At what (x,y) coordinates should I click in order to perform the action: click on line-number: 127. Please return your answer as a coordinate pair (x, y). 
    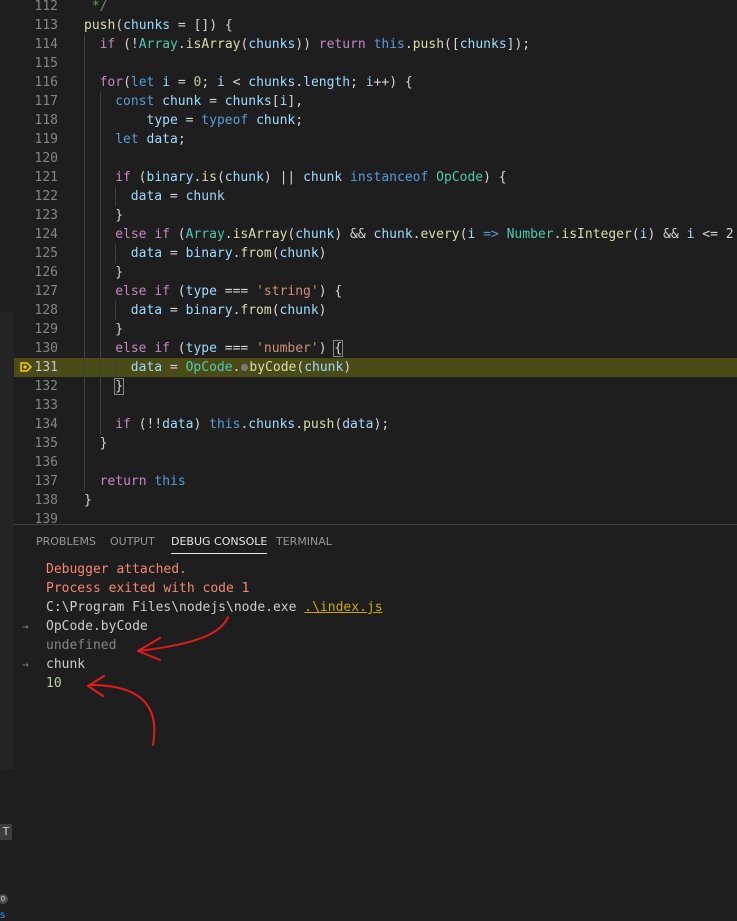
    Looking at the image, I should click on (29, 291).